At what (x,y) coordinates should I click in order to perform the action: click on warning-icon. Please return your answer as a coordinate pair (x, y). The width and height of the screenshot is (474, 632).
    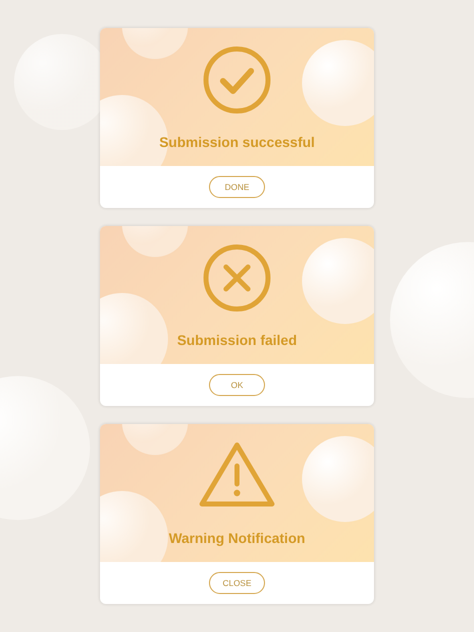
    Looking at the image, I should click on (237, 474).